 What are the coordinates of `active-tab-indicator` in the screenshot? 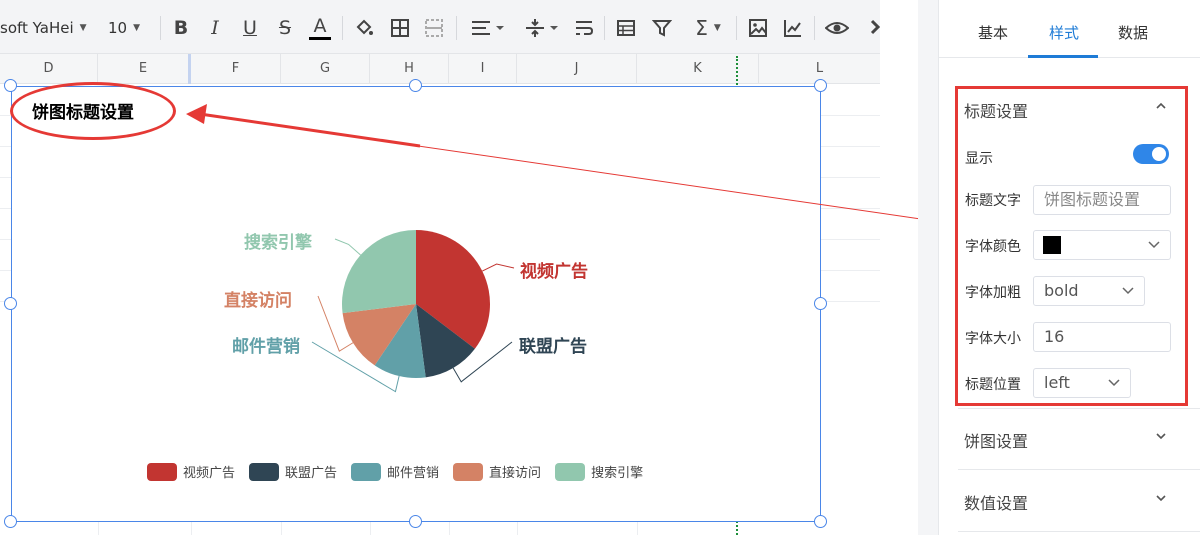 It's located at (1063, 56).